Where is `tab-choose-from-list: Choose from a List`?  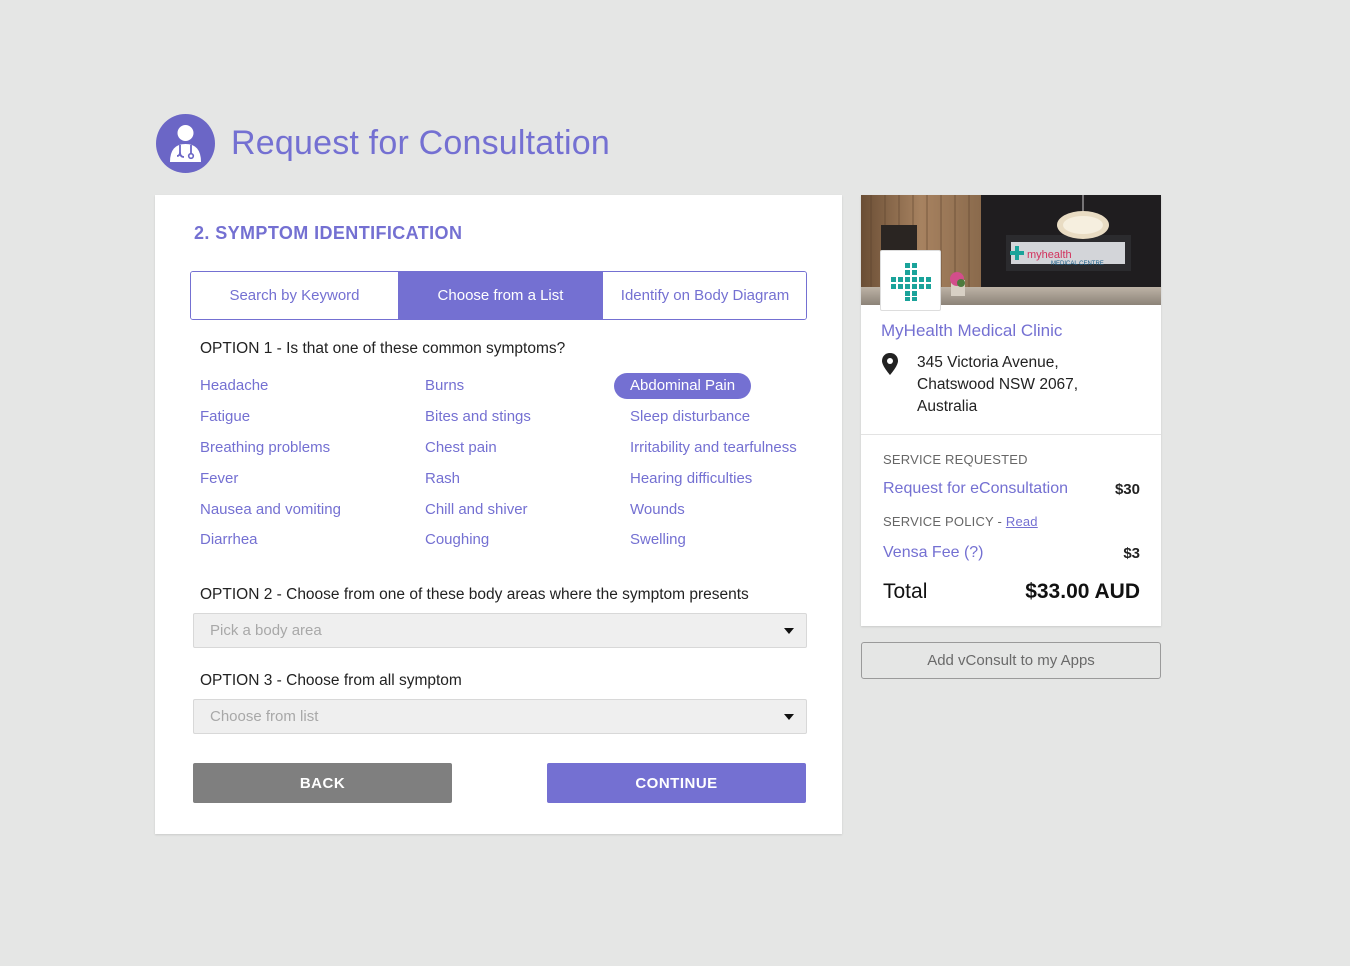
tab-choose-from-list: Choose from a List is located at coordinates (500, 295).